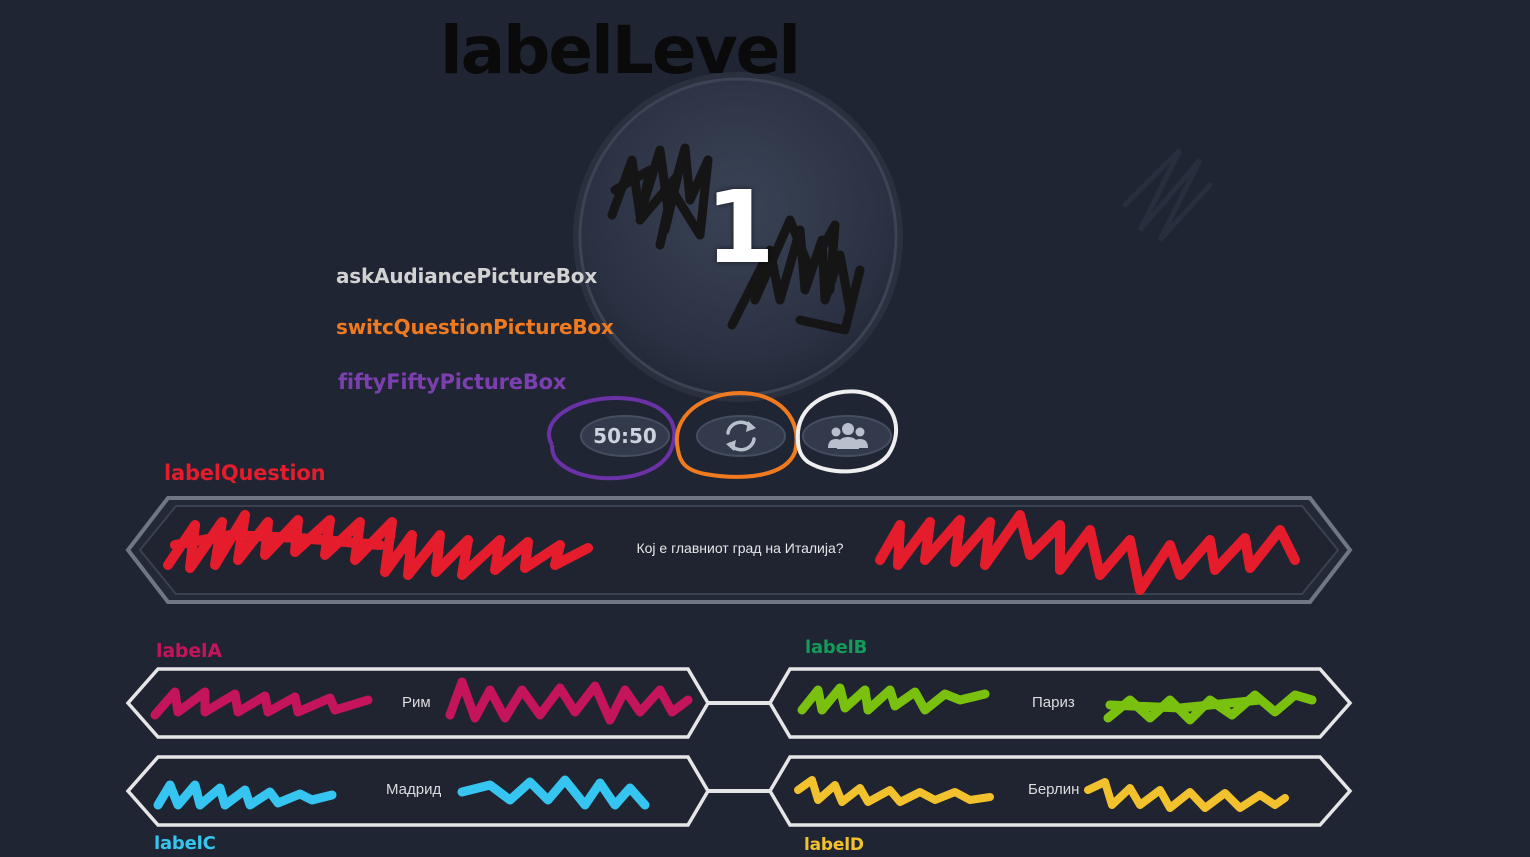 Image resolution: width=1530 pixels, height=857 pixels. What do you see at coordinates (741, 436) in the screenshot?
I see `switch-question-picturebox` at bounding box center [741, 436].